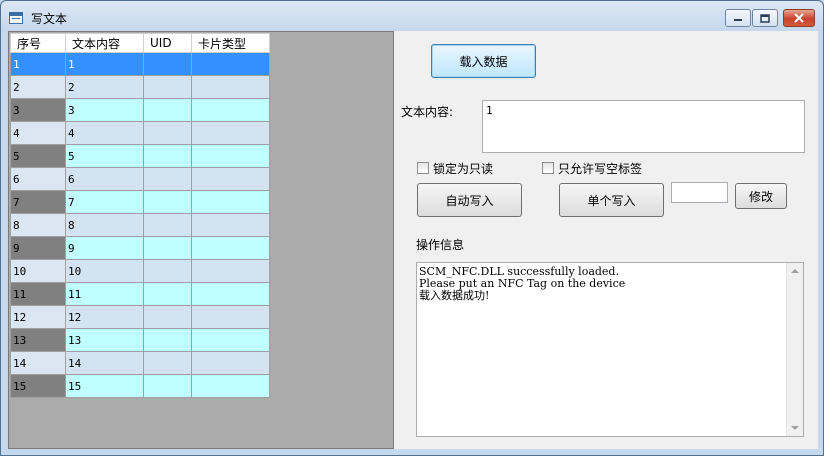 The image size is (824, 456). I want to click on table-row: 22, so click(140, 87).